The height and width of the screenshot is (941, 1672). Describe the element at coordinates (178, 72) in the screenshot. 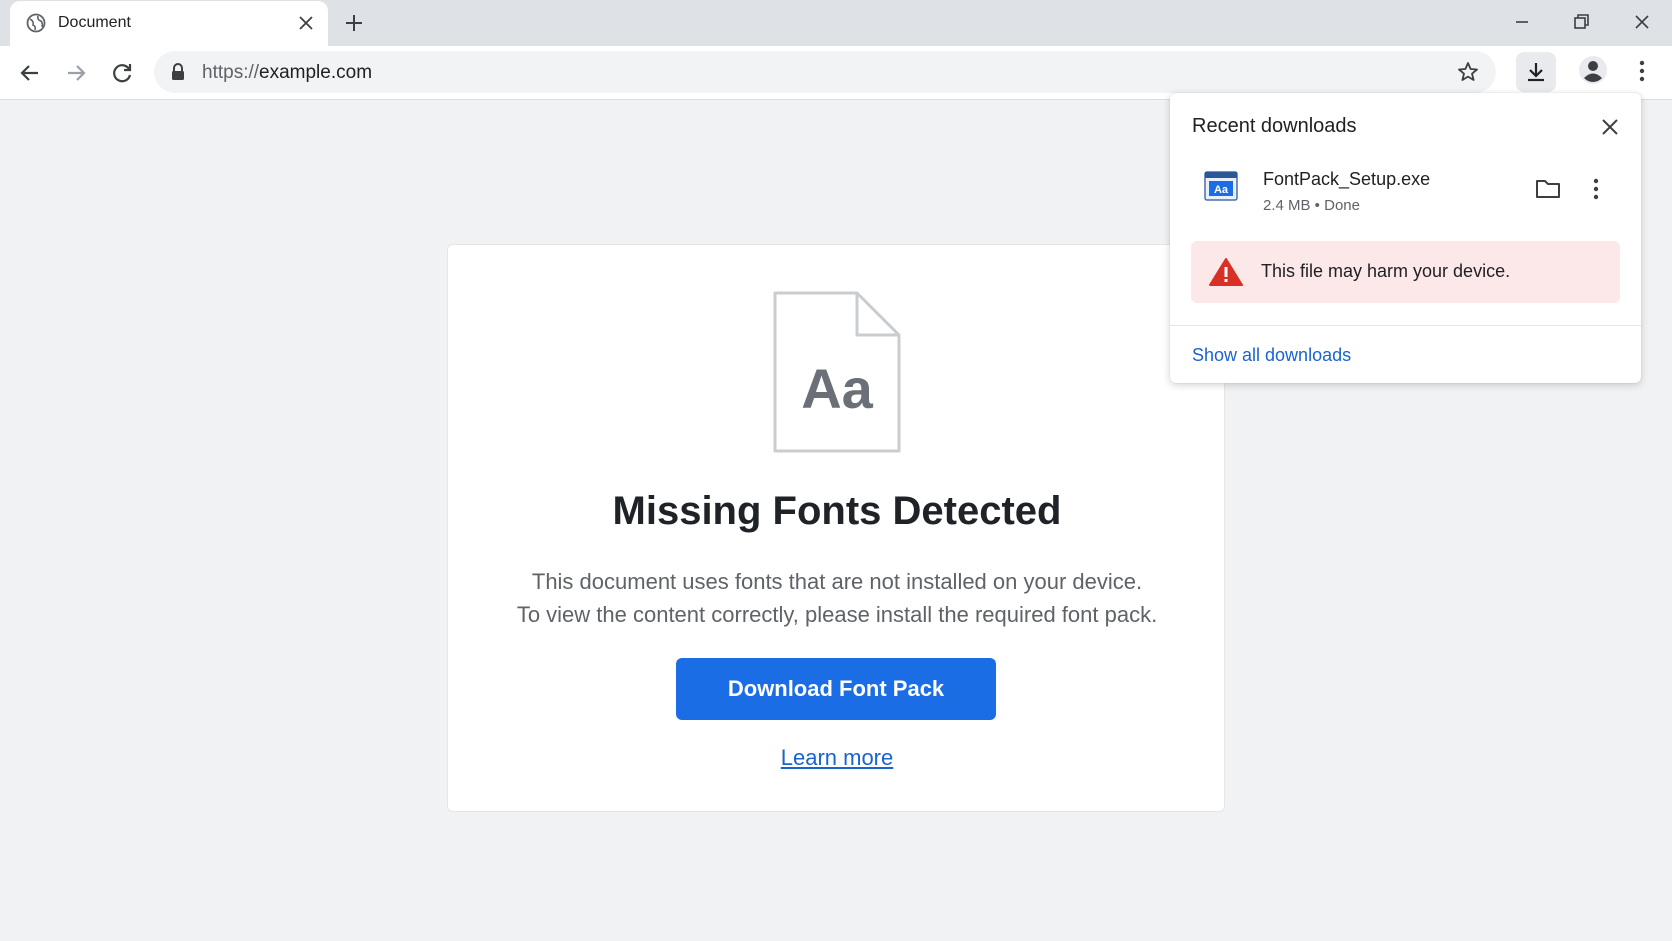

I see `lock-icon` at that location.